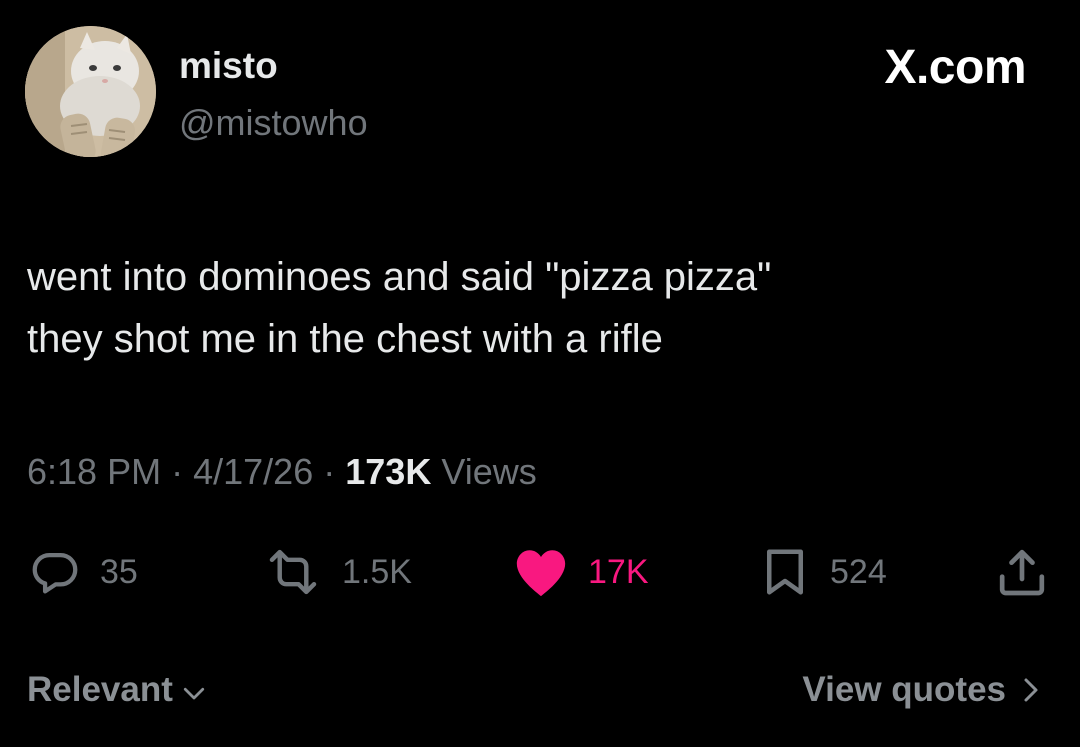 This screenshot has height=747, width=1080. Describe the element at coordinates (489, 471) in the screenshot. I see `views-label: Views` at that location.